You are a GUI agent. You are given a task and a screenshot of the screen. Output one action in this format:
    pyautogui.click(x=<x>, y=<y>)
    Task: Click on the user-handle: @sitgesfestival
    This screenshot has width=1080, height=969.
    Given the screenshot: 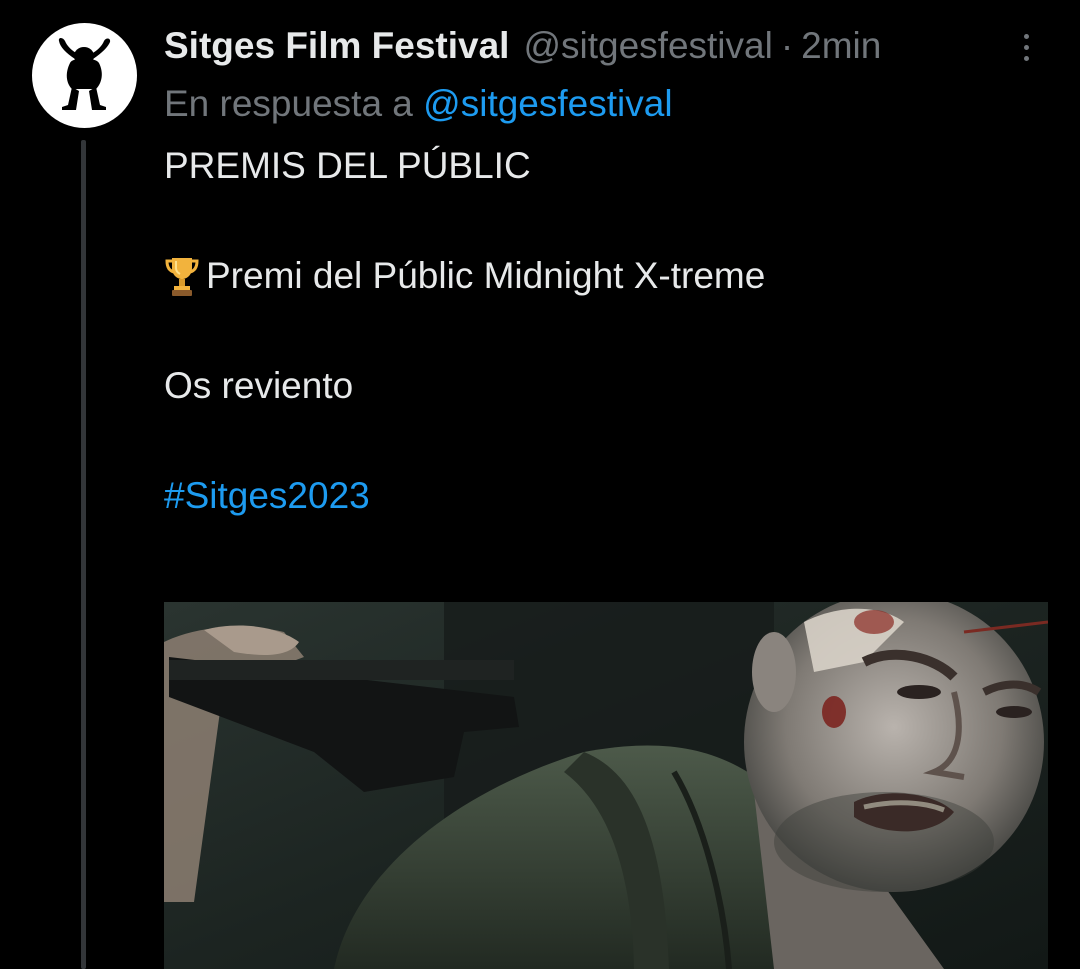 What is the action you would take?
    pyautogui.click(x=647, y=46)
    